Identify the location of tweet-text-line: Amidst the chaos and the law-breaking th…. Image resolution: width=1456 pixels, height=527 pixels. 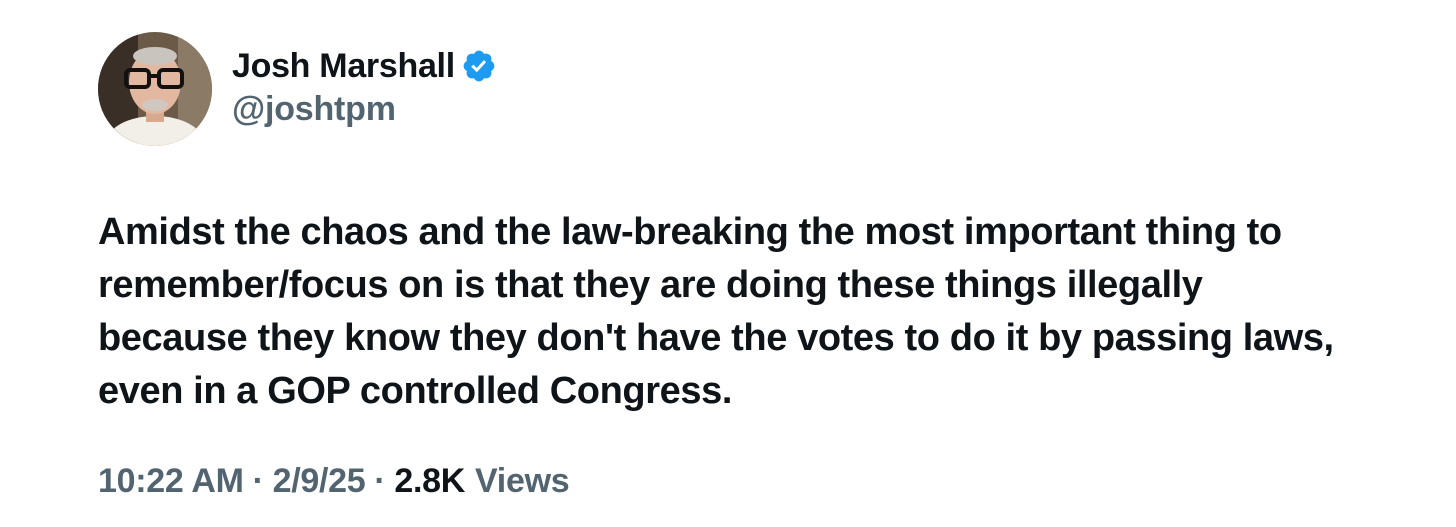
(690, 232).